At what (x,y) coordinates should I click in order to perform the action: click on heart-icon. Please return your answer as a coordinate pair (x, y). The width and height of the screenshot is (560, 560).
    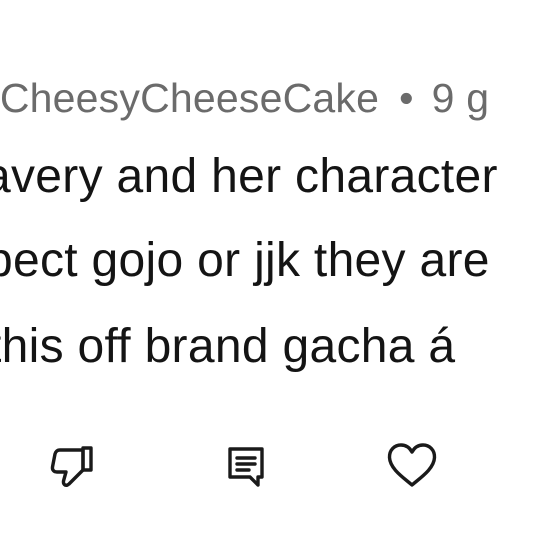
    Looking at the image, I should click on (412, 465).